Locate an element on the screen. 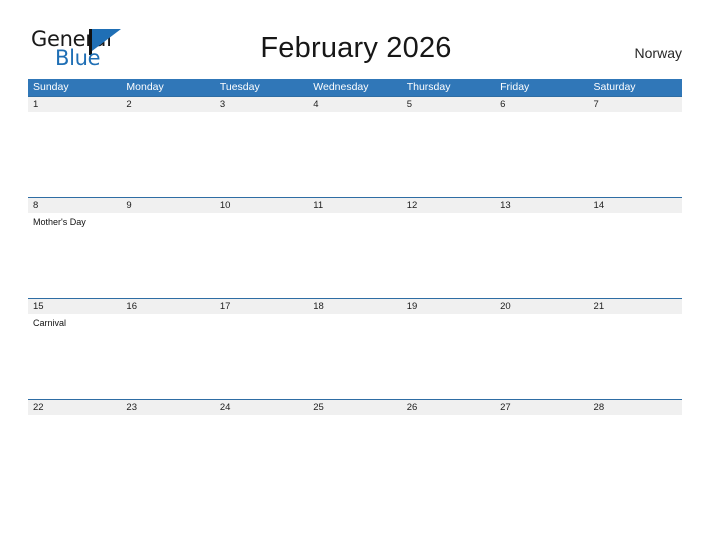 This screenshot has width=712, height=550. date-number: 15 is located at coordinates (74, 306).